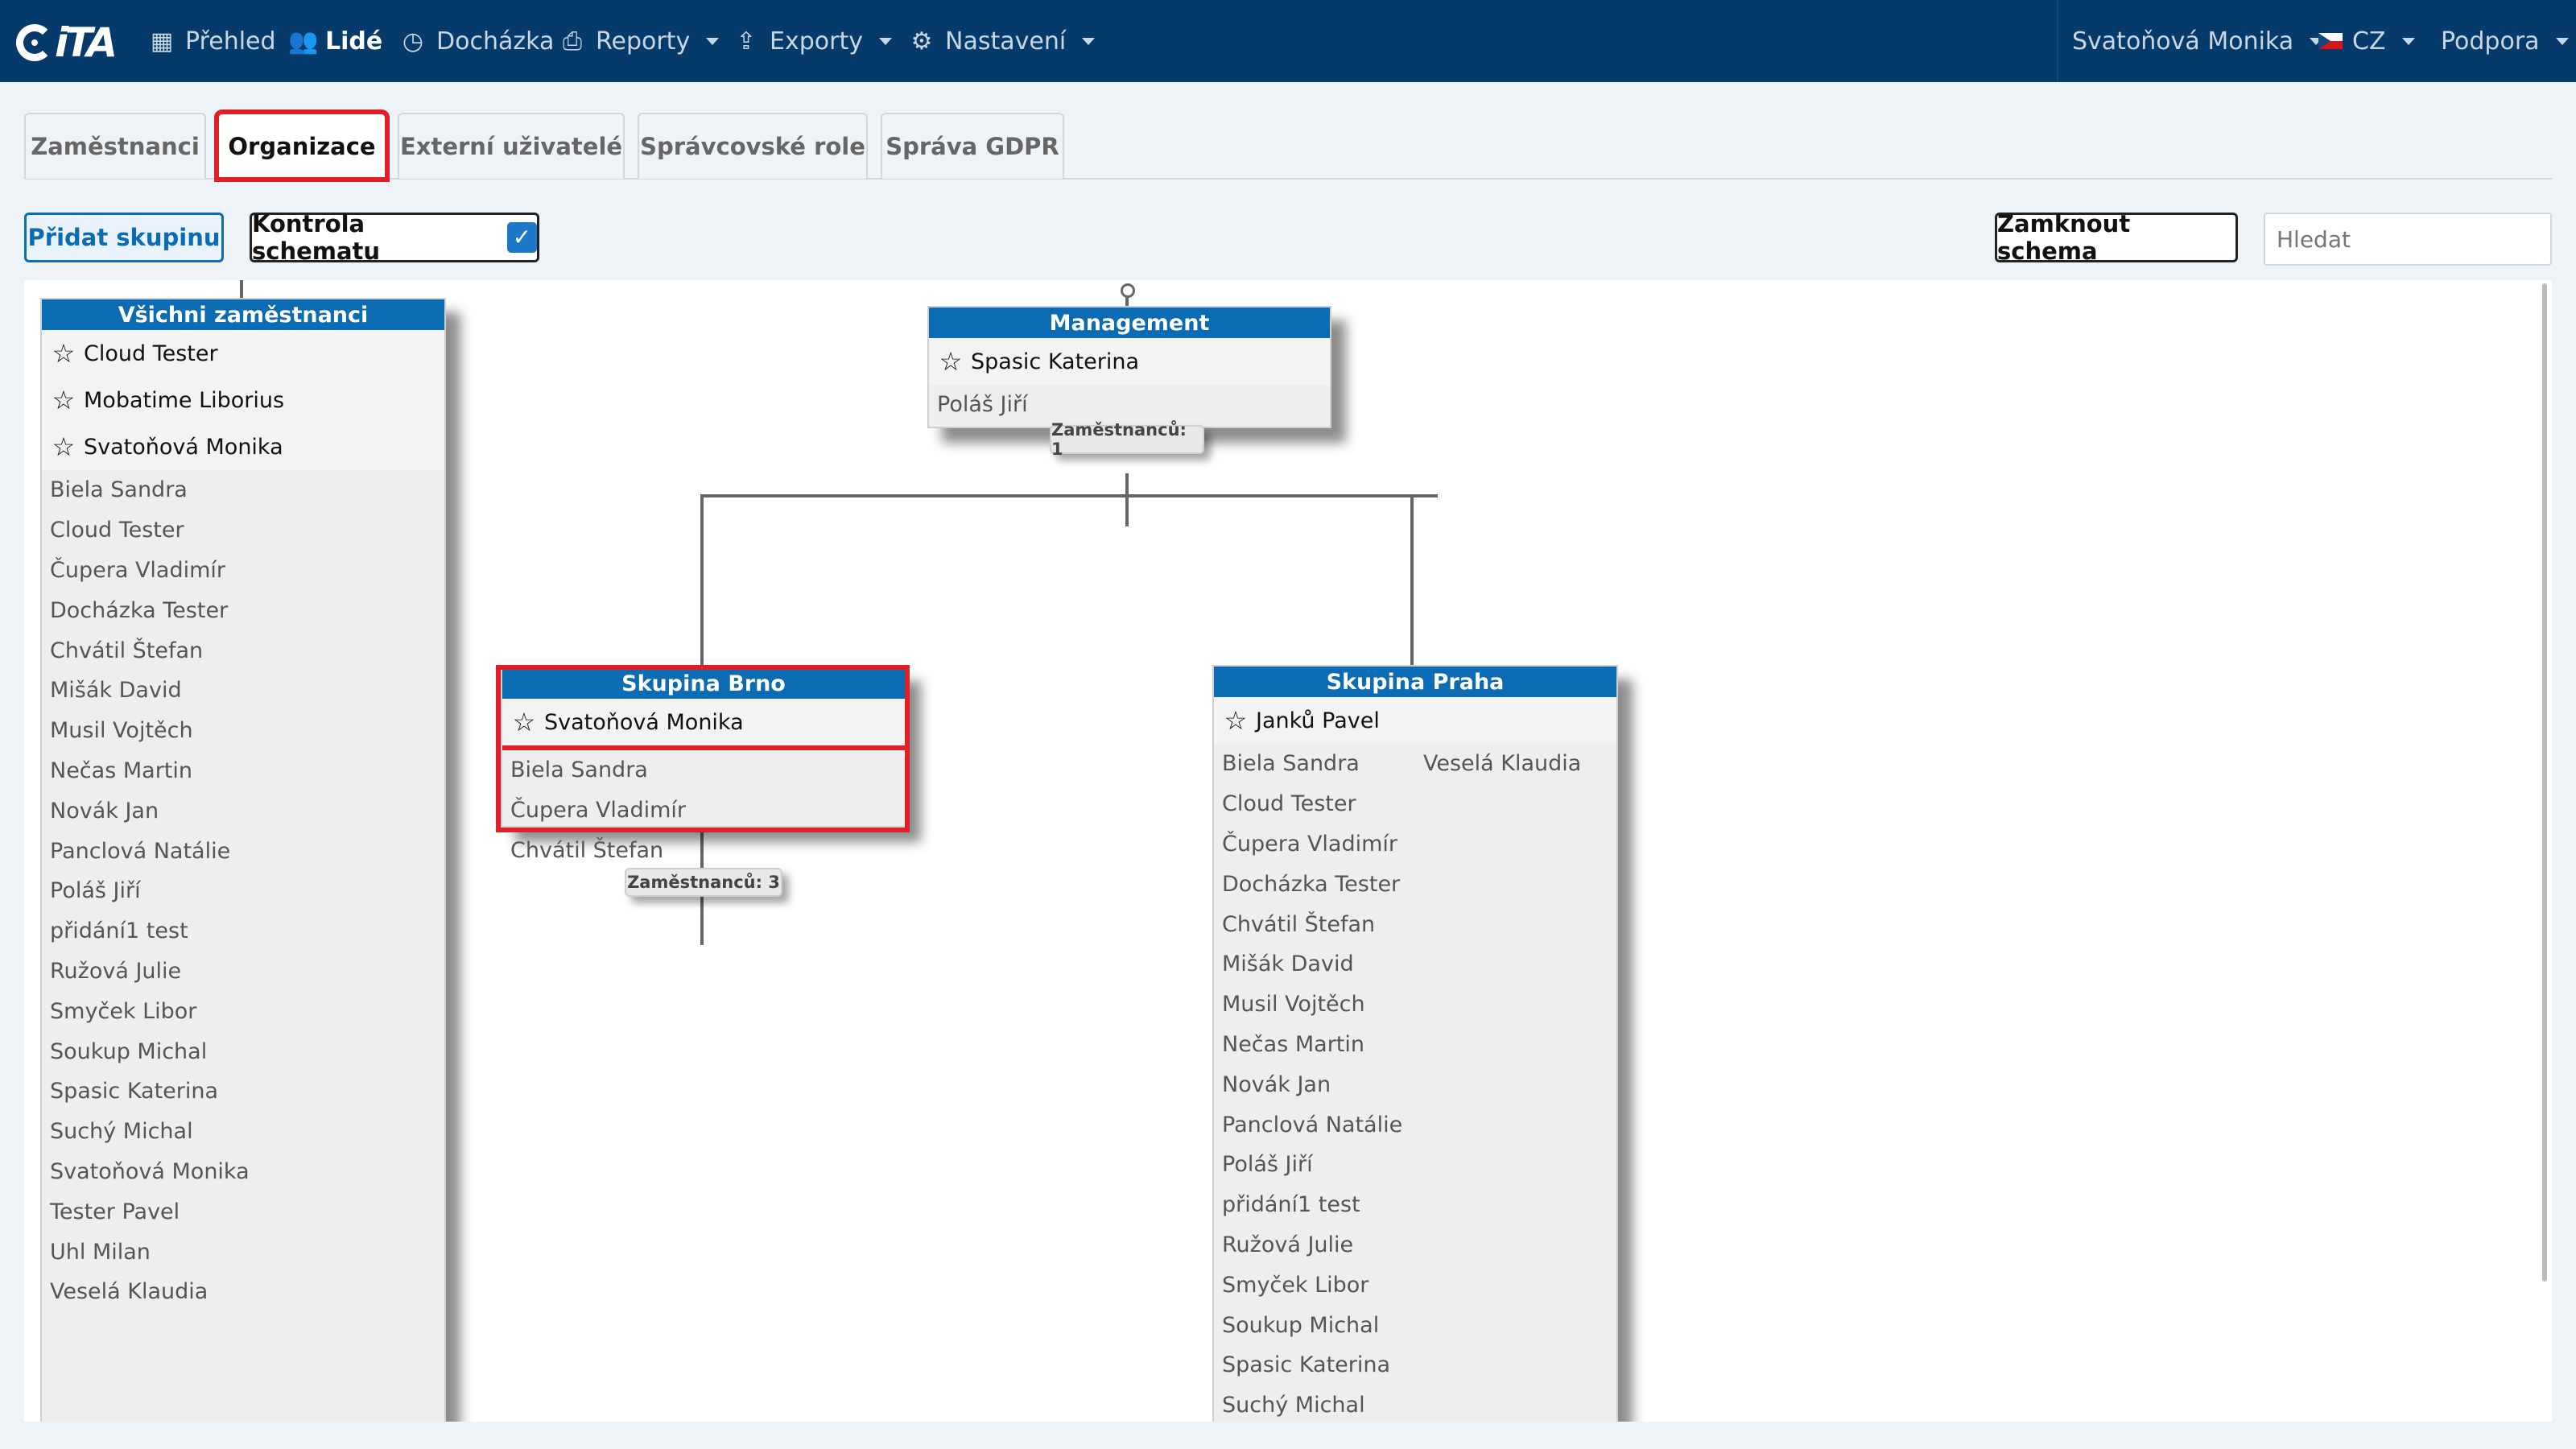  What do you see at coordinates (242, 289) in the screenshot?
I see `connector-handle` at bounding box center [242, 289].